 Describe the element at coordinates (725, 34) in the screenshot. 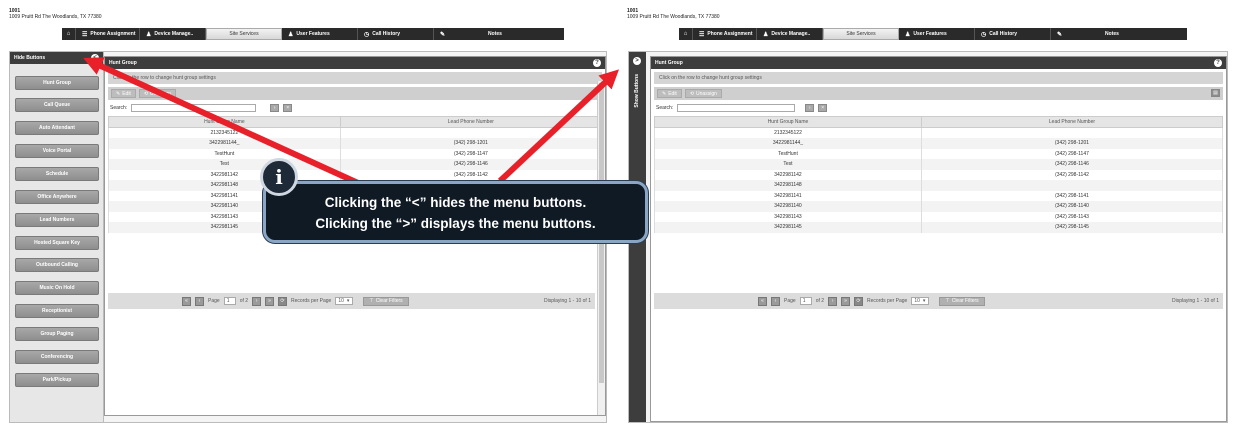

I see `right-tab-phone-assignment: ☰ Phone Assignment` at that location.